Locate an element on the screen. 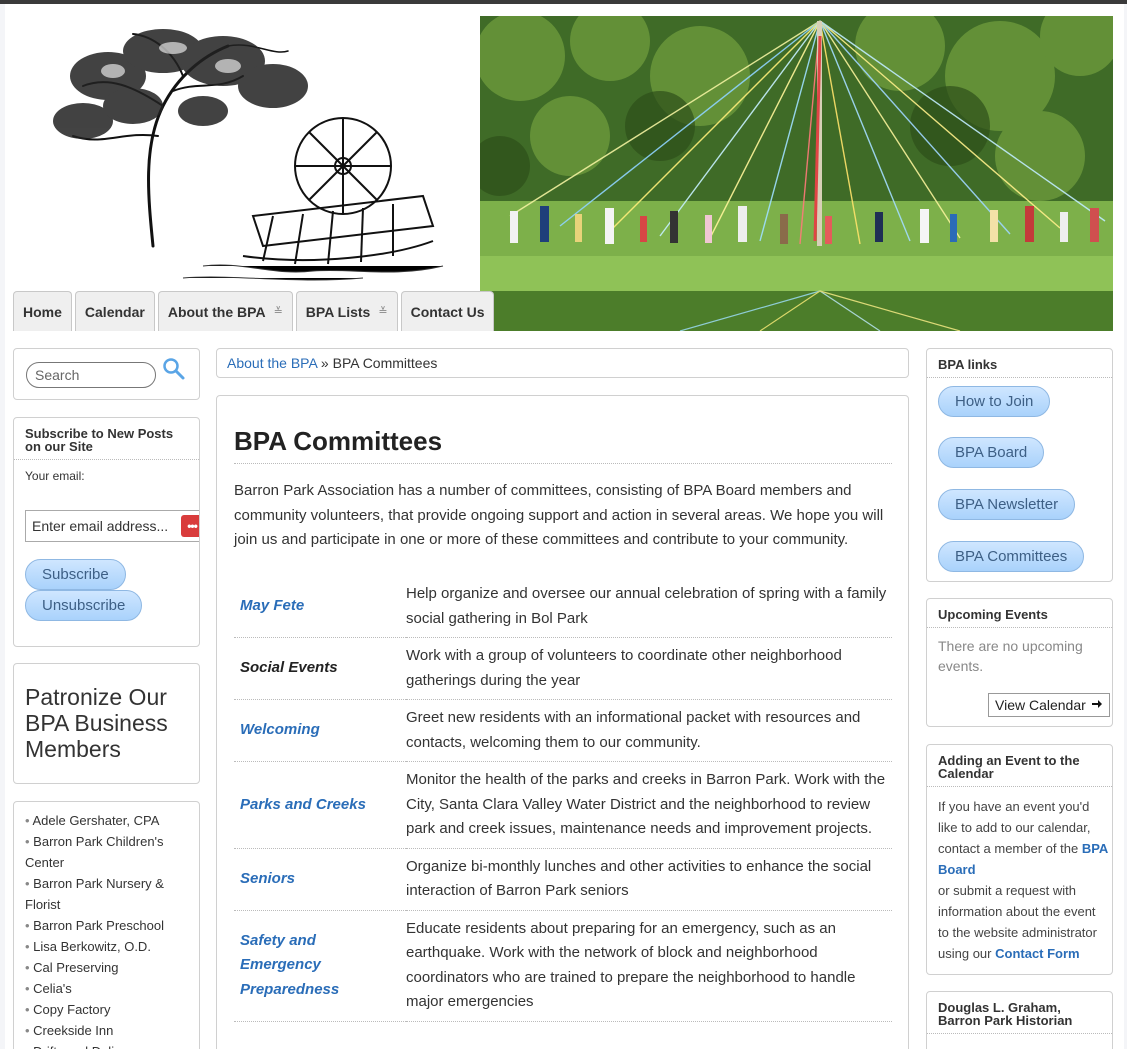  business-item: Celia's is located at coordinates (106, 988).